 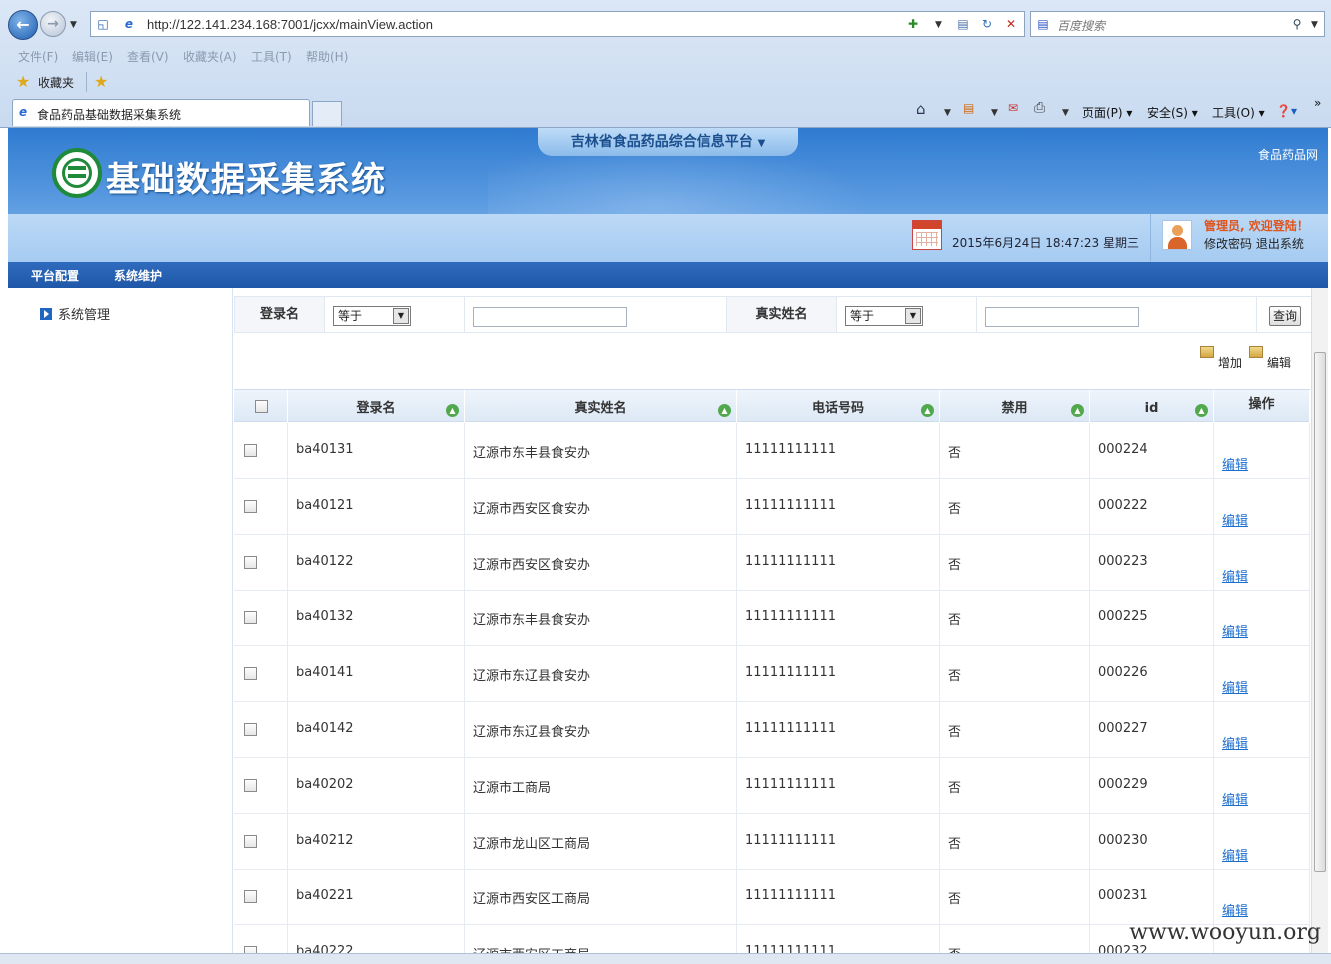 I want to click on menu-tools: 工具(T), so click(x=271, y=56).